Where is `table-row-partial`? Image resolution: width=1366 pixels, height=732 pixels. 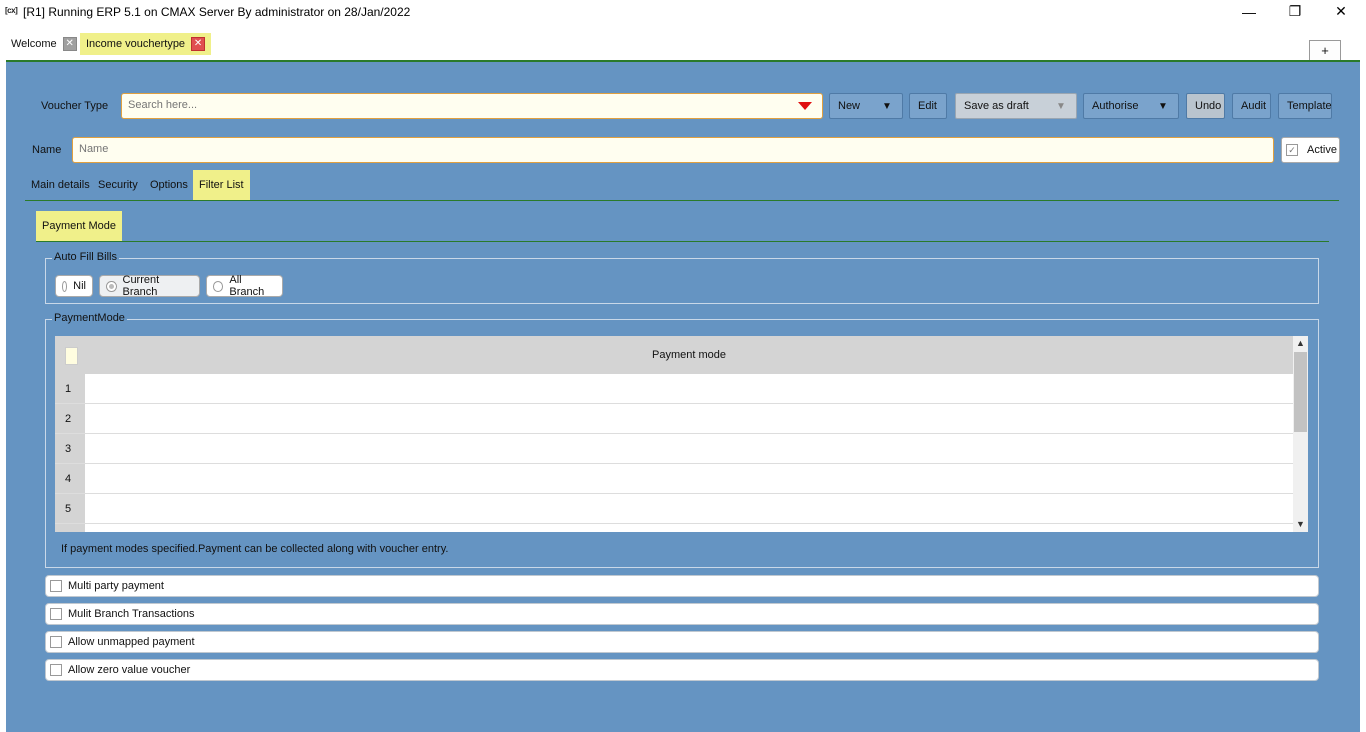
table-row-partial is located at coordinates (674, 528).